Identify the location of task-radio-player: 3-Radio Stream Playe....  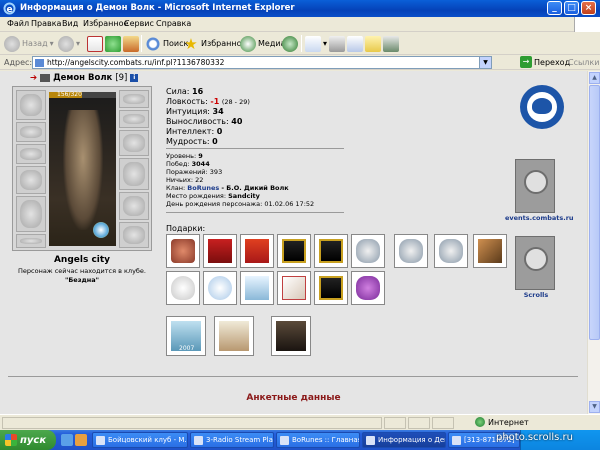
(232, 440).